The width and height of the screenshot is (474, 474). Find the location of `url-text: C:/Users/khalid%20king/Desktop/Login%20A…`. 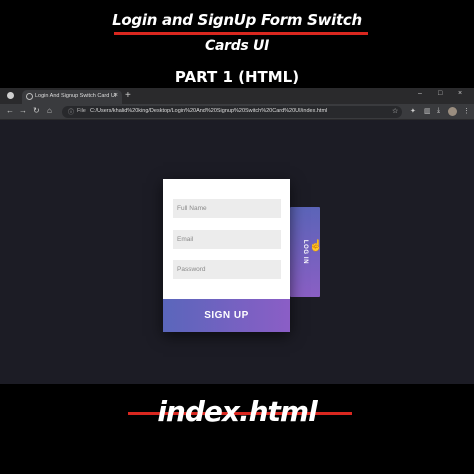

url-text: C:/Users/khalid%20king/Desktop/Login%20A… is located at coordinates (209, 111).